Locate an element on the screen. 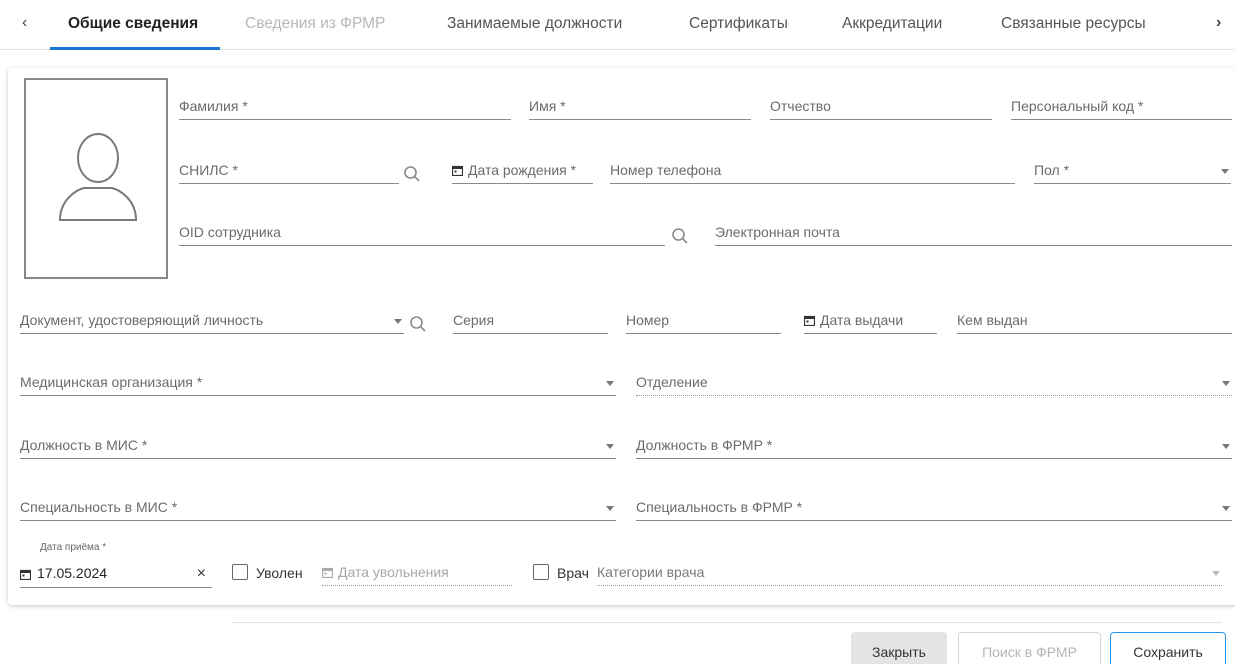 The image size is (1235, 664). specialty-frmr-label: Специальность в ФРМР * is located at coordinates (719, 507).